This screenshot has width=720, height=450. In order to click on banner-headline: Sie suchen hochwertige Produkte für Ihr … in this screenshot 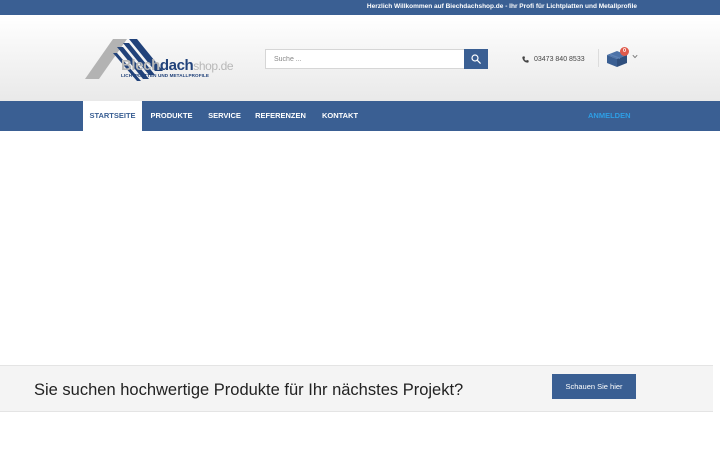, I will do `click(249, 390)`.